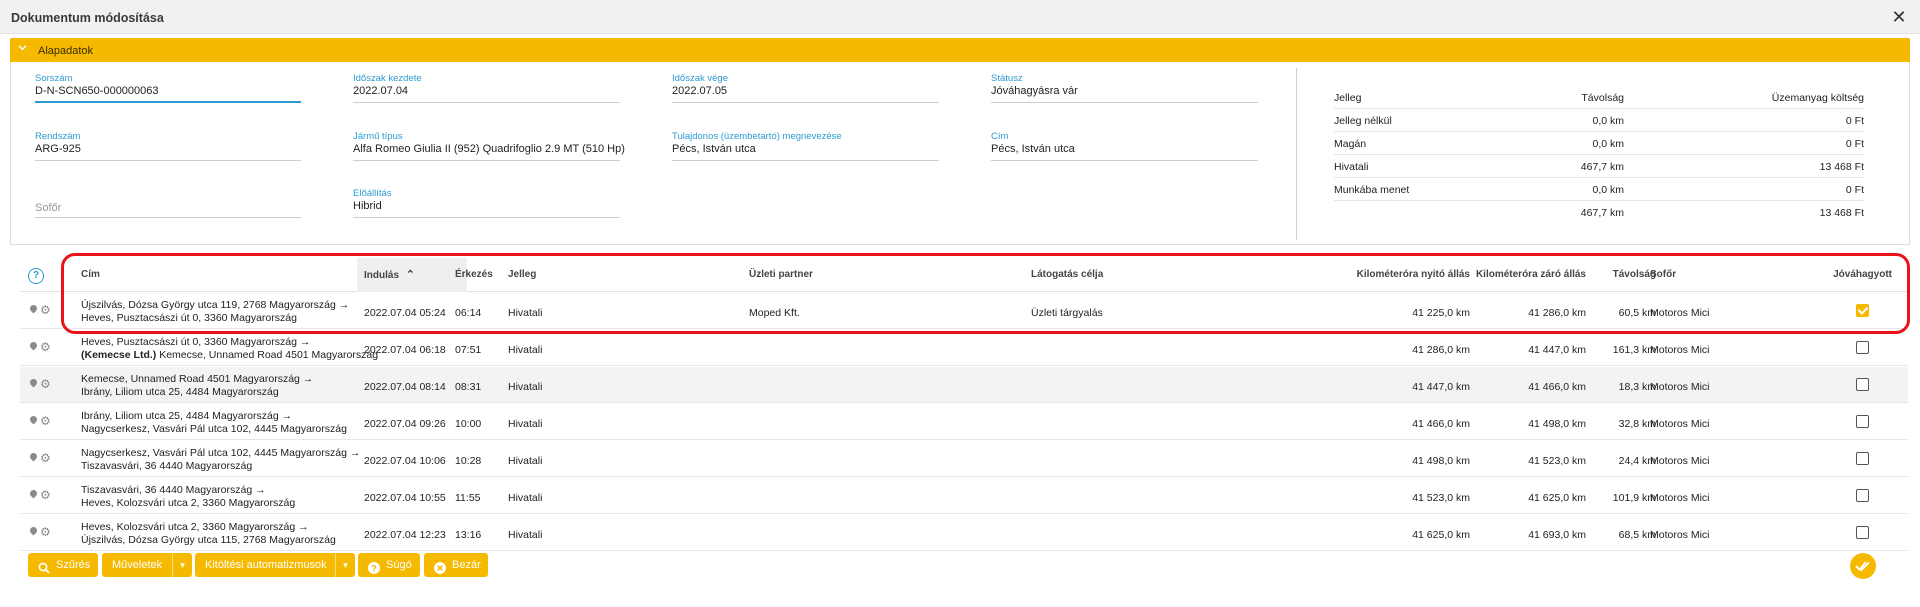 This screenshot has height=607, width=1920. I want to click on trip-jelleg: Hivatali, so click(525, 535).